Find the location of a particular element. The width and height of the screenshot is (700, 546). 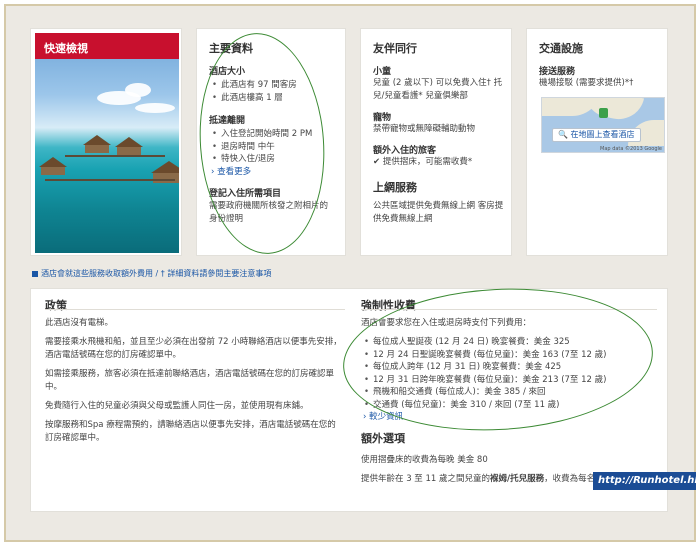

quick-view-card: 快速檢視 is located at coordinates (106, 142).